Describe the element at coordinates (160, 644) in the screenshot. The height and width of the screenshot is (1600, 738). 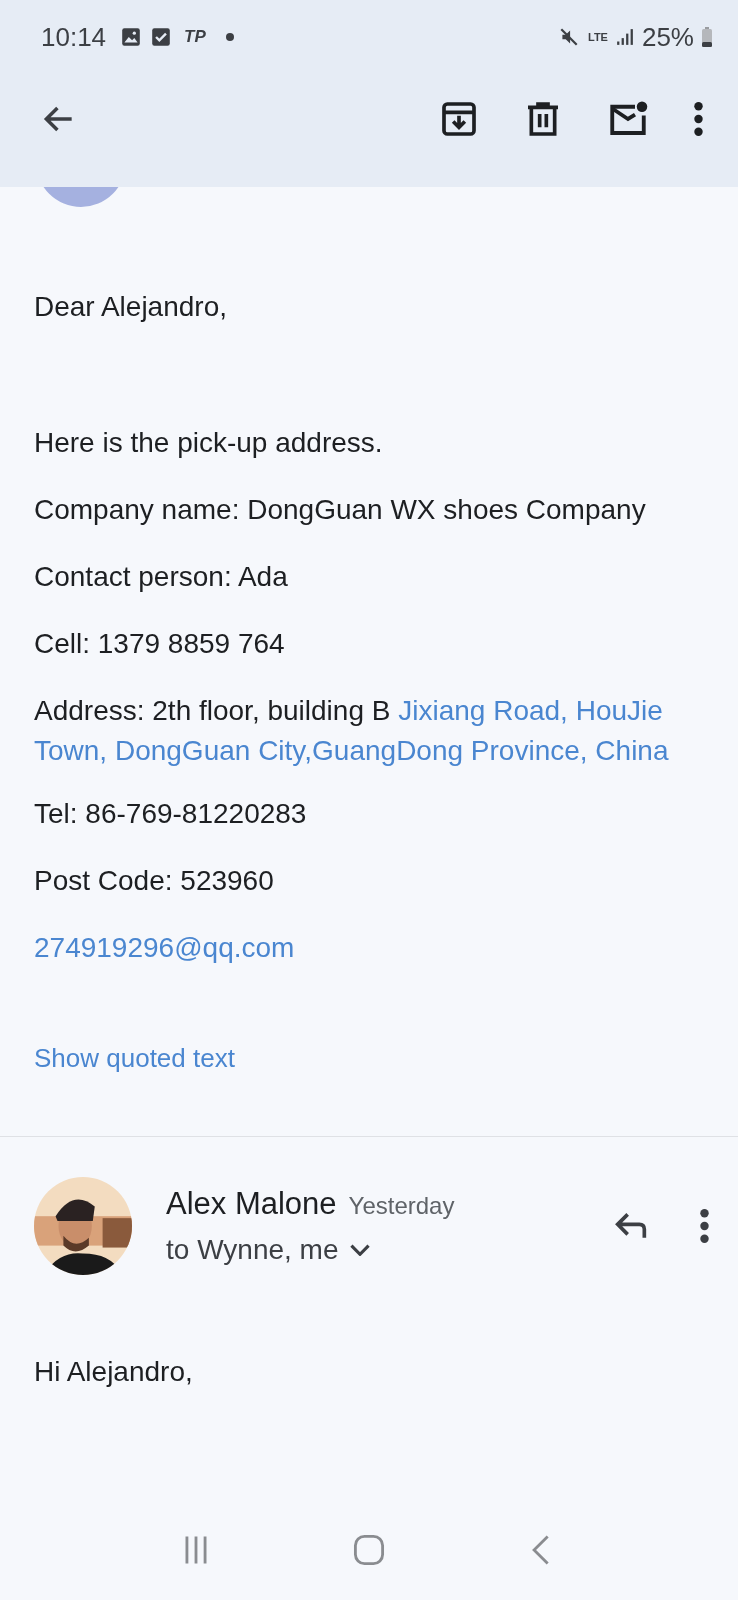
I see `body-text: Cell: 1379 8859 764` at that location.